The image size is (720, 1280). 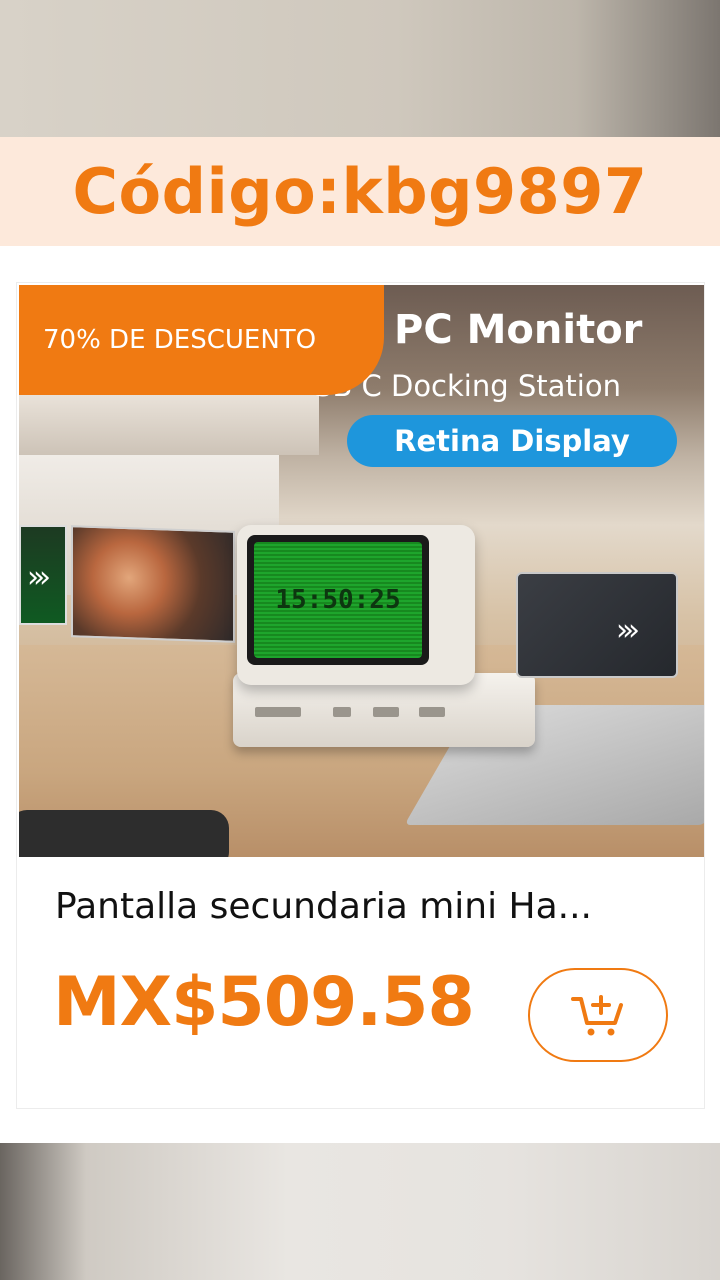 I want to click on promo-code-text: Código:kbg9897, so click(x=360, y=191).